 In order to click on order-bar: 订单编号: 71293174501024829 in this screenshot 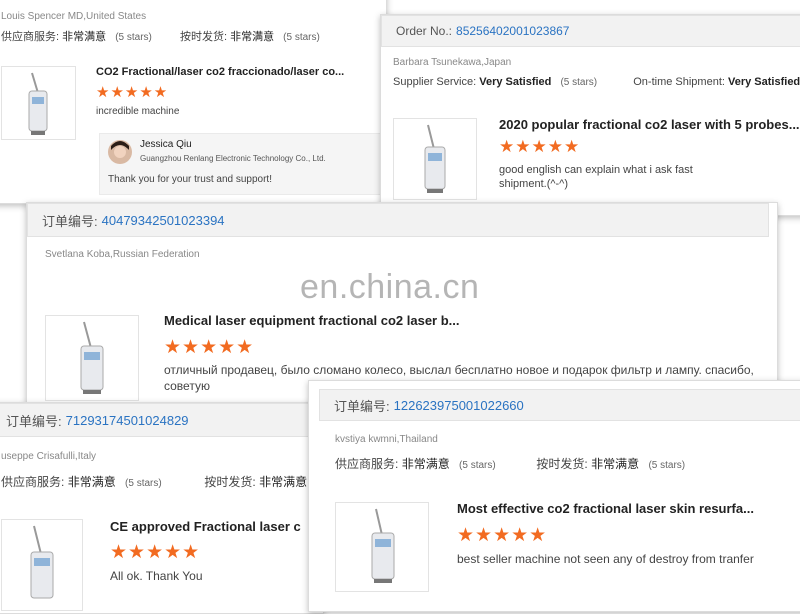, I will do `click(161, 420)`.